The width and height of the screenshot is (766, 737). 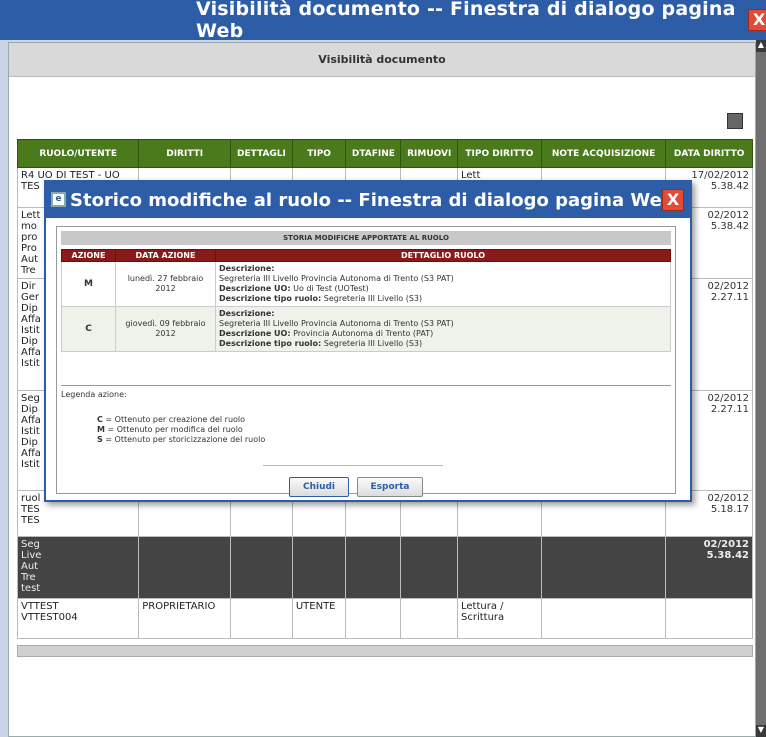 I want to click on scroll-down-icon: ▼, so click(x=761, y=731).